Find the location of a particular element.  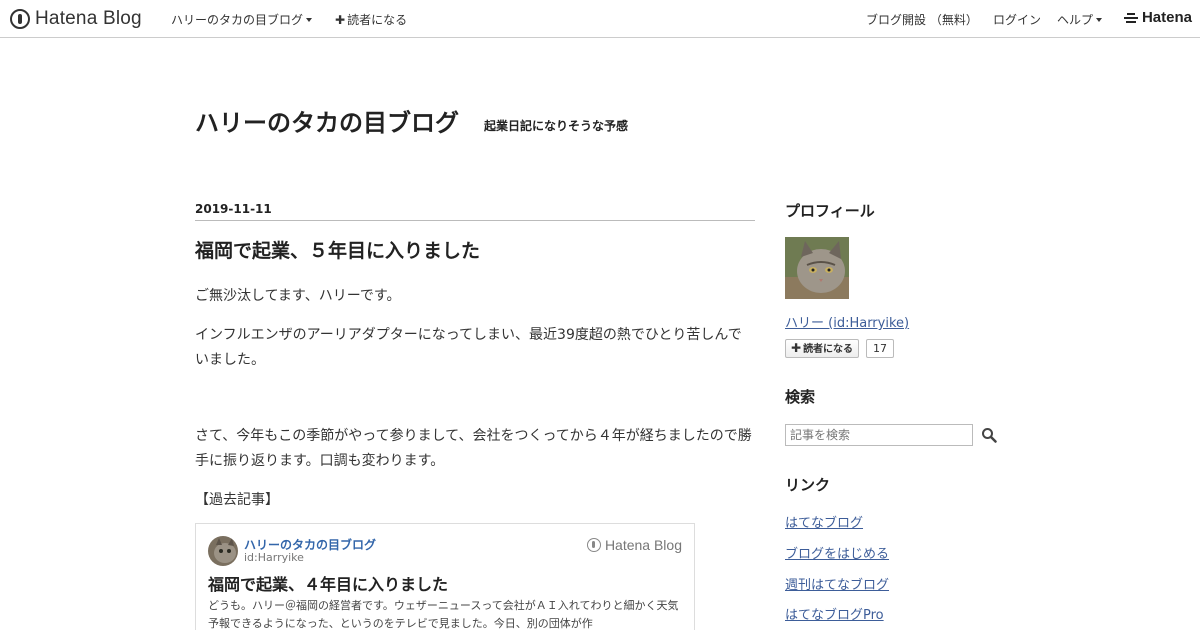

hatena-logo: Hatena is located at coordinates (1157, 17).